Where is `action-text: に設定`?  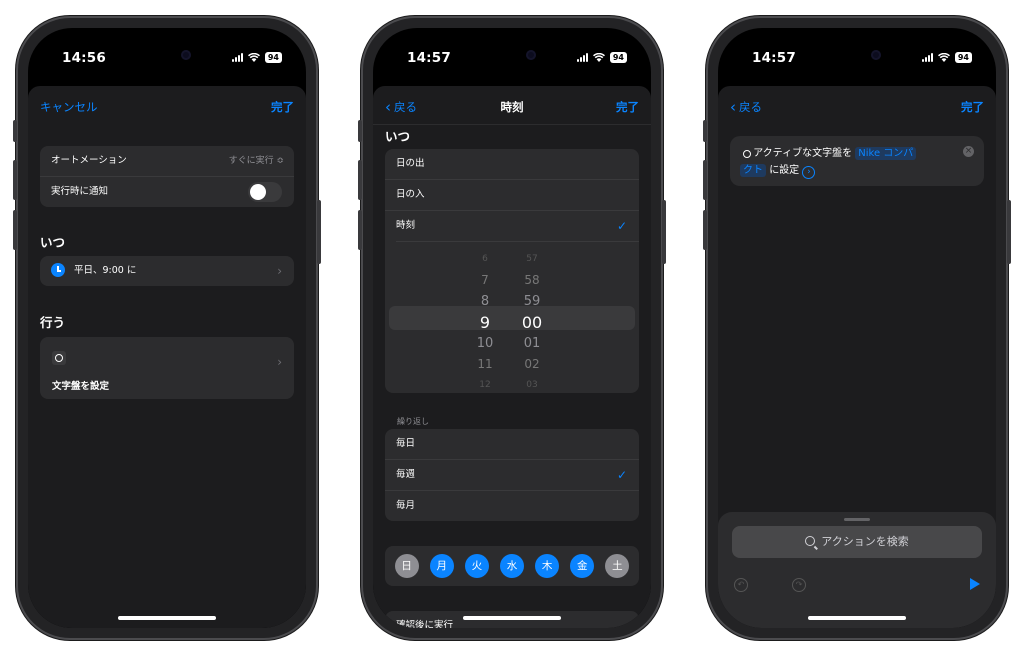 action-text: に設定 is located at coordinates (784, 170).